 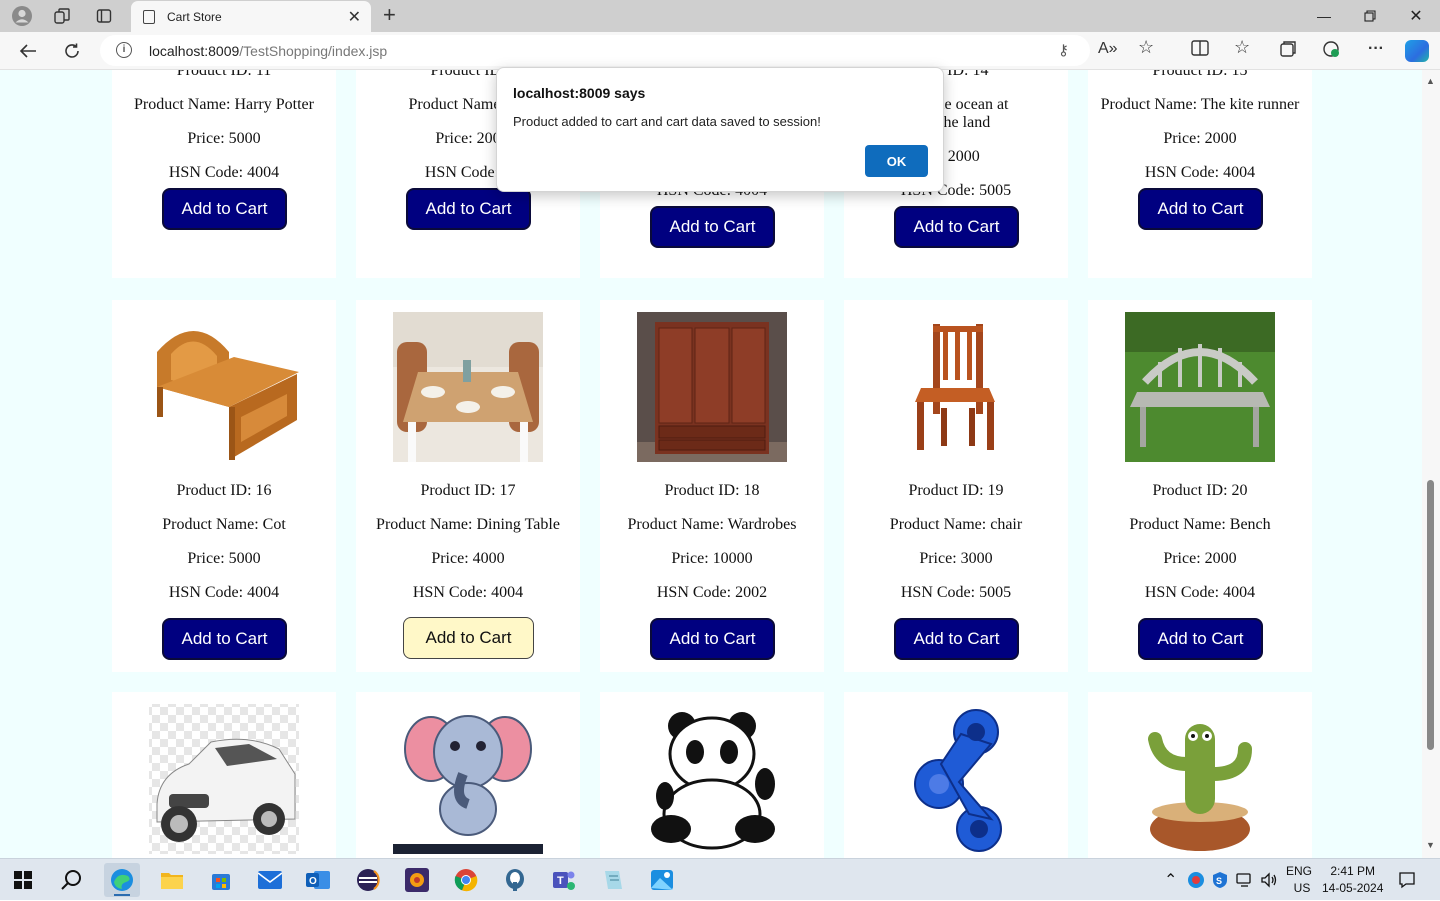 What do you see at coordinates (62, 16) in the screenshot?
I see `workspaces-icon` at bounding box center [62, 16].